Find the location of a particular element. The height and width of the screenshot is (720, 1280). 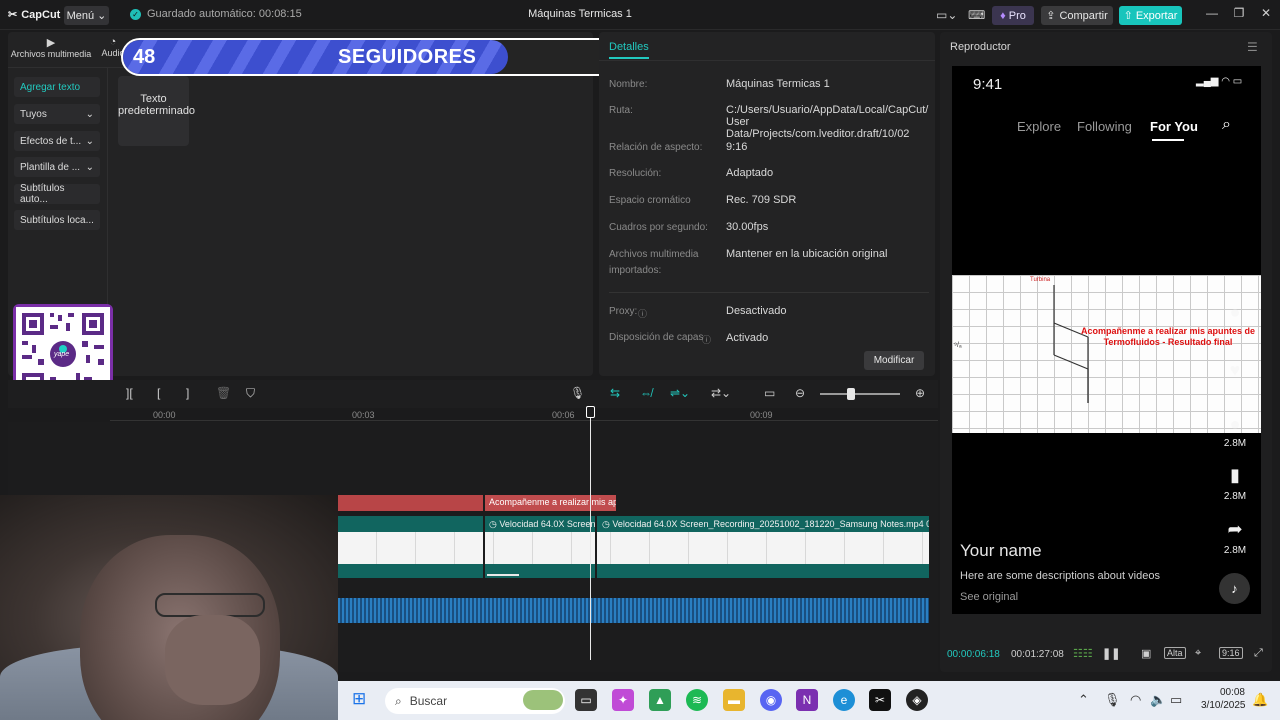

battery-icon: ▭ is located at coordinates (1176, 700).